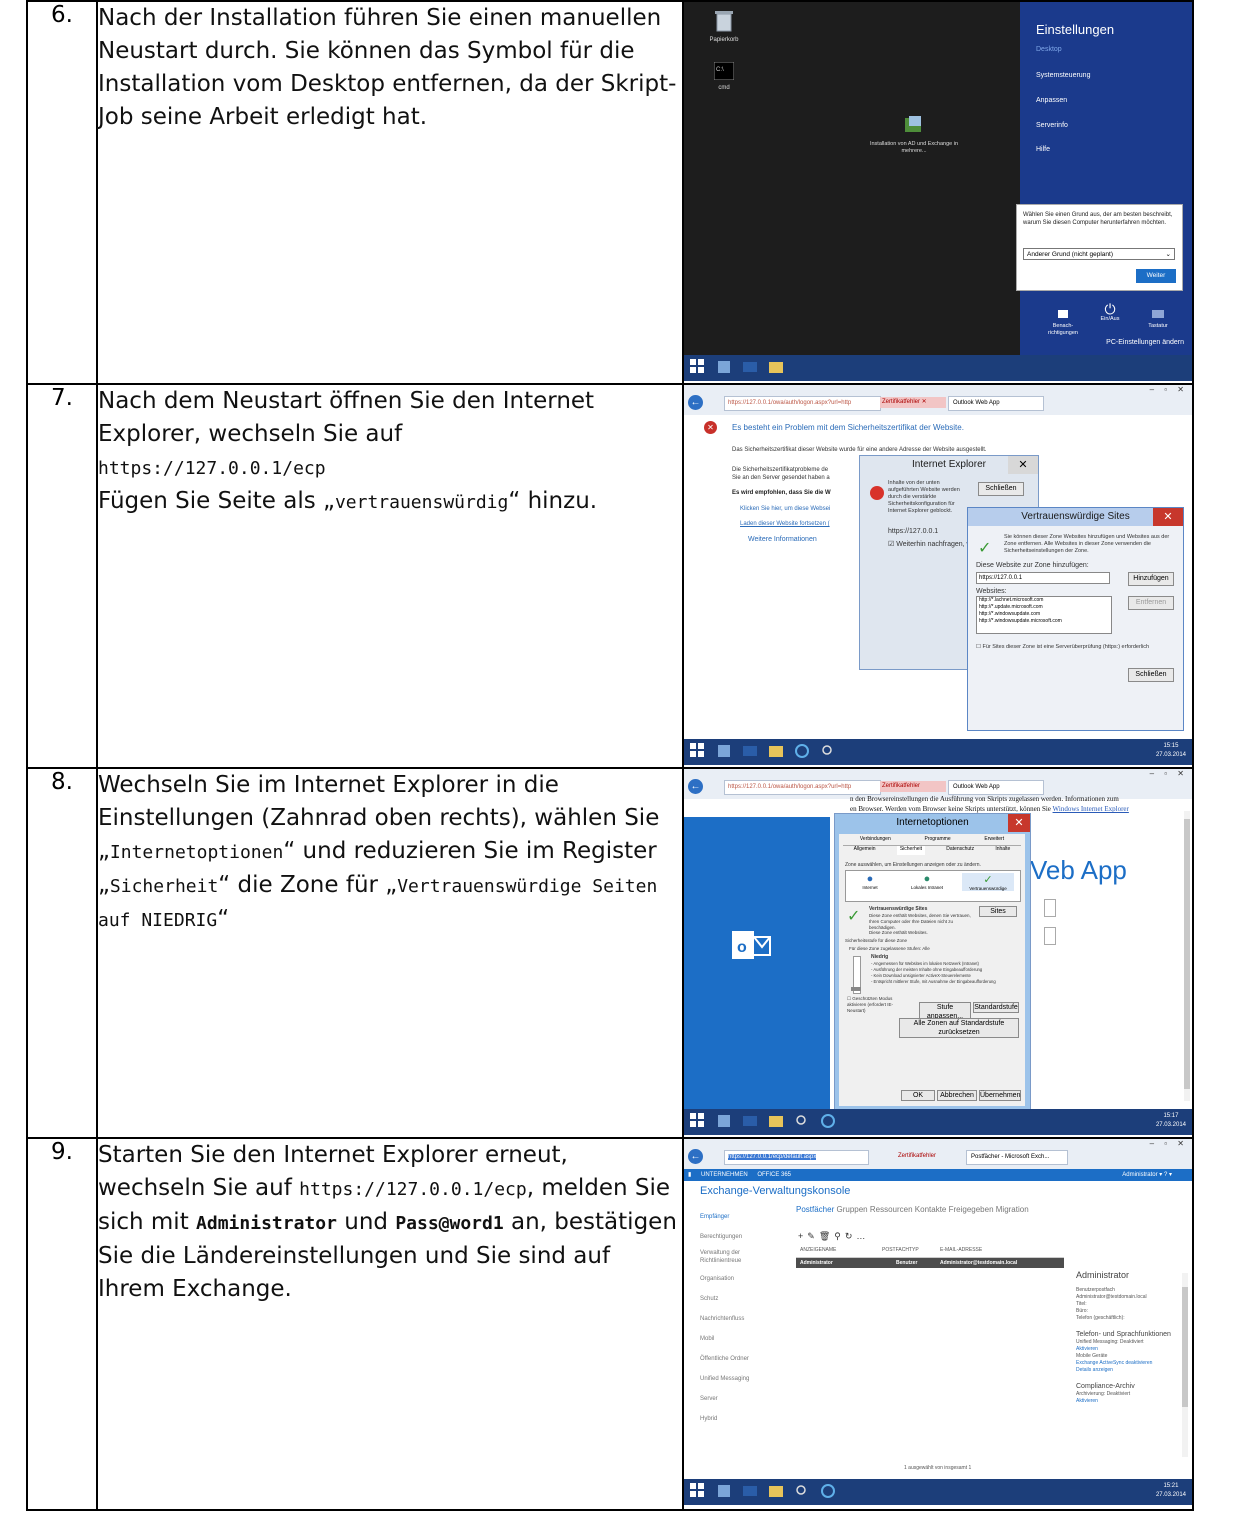 Image resolution: width=1243 pixels, height=1517 pixels. I want to click on default-level-button: Standardstufe, so click(996, 1007).